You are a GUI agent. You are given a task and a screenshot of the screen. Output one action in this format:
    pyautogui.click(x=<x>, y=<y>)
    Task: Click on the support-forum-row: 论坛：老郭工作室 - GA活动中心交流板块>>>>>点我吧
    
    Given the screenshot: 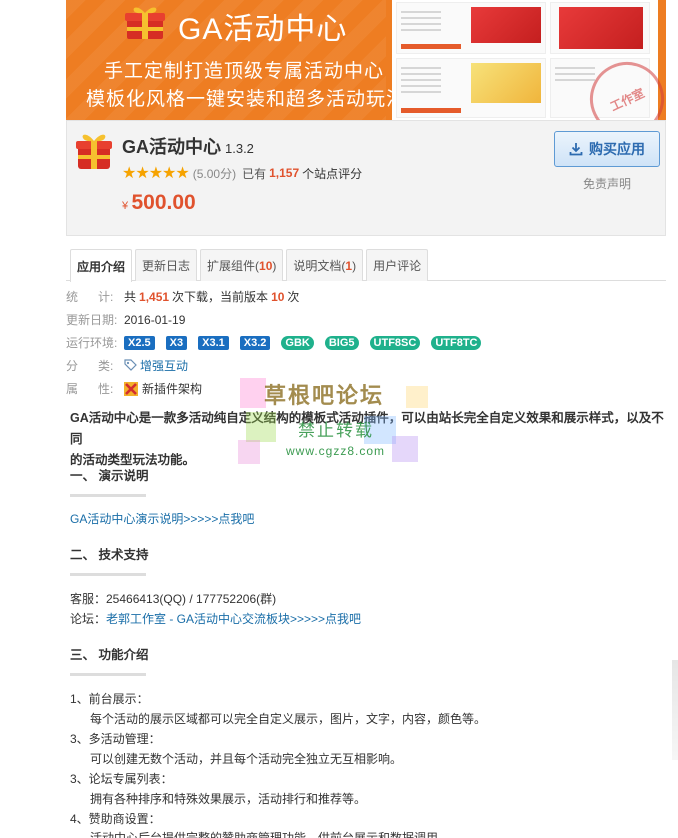 What is the action you would take?
    pyautogui.click(x=215, y=618)
    